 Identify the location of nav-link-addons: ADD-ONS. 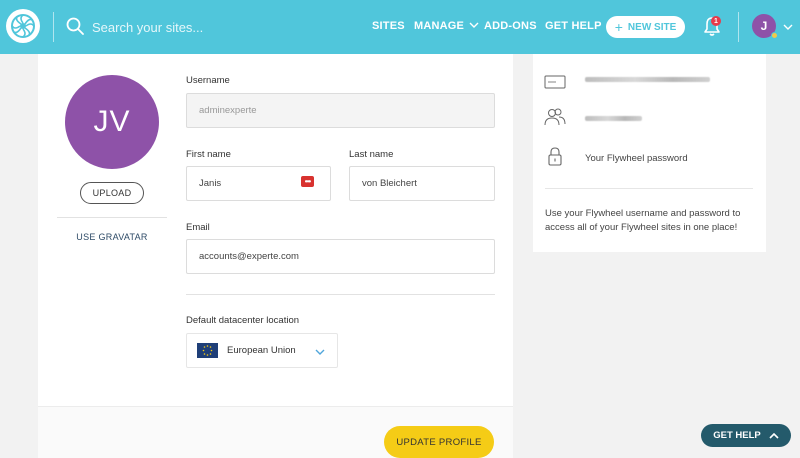
(510, 26).